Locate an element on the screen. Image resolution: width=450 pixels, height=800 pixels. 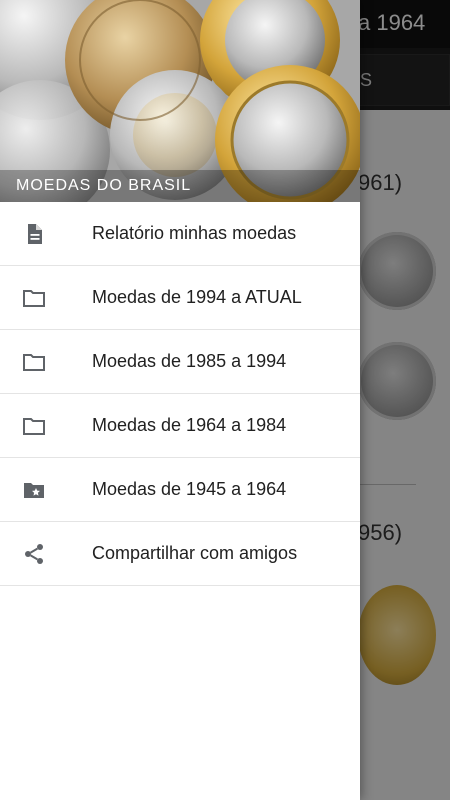
menu-item-label: Moedas de 1964 a 1984 is located at coordinates (189, 425).